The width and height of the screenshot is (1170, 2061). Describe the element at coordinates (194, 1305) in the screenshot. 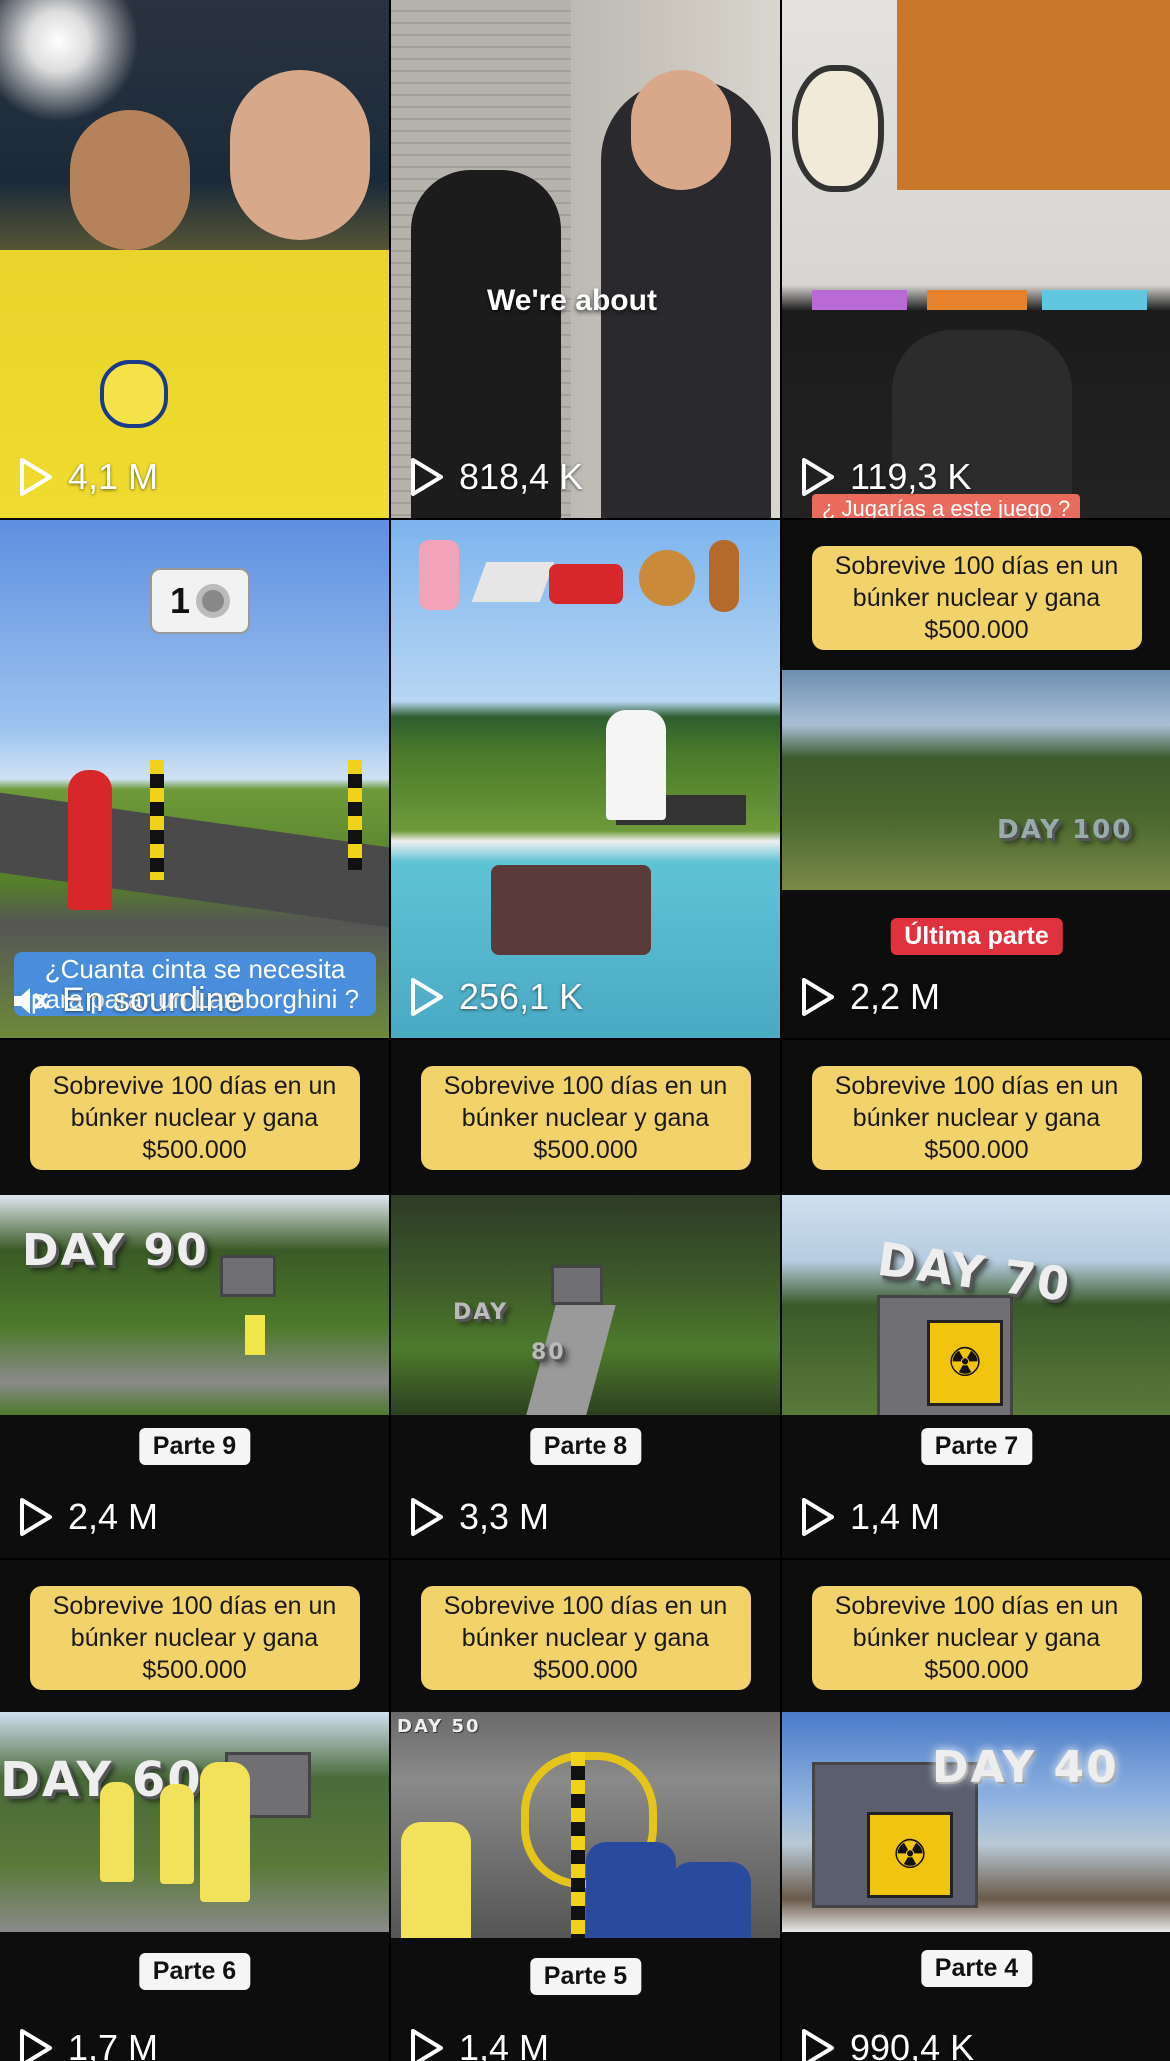

I see `thumbnail-photo: DAY 90` at that location.